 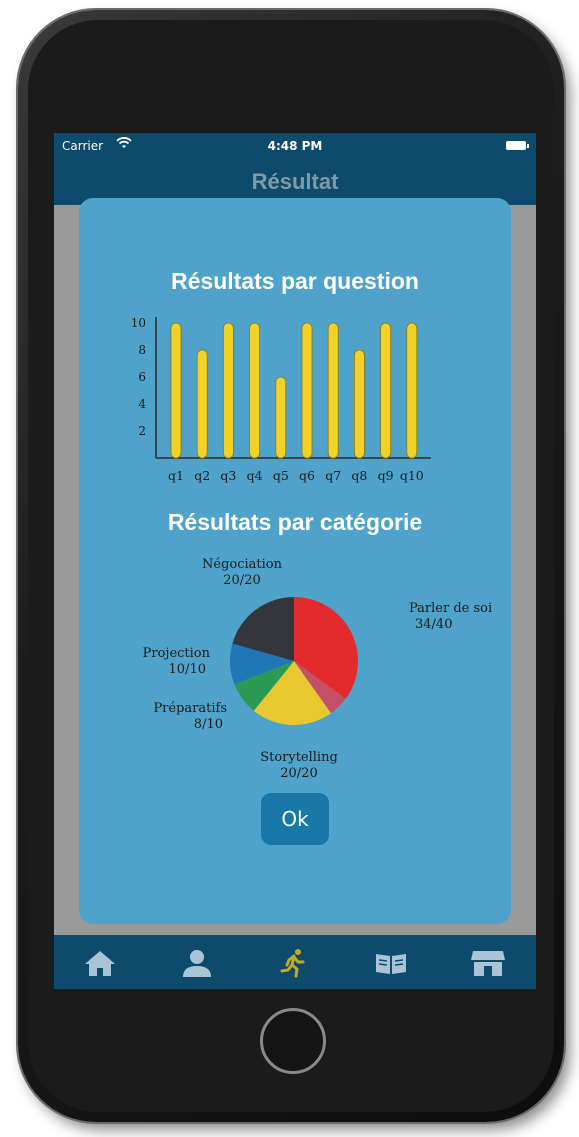 I want to click on status-time: 4:48 PM, so click(x=295, y=146).